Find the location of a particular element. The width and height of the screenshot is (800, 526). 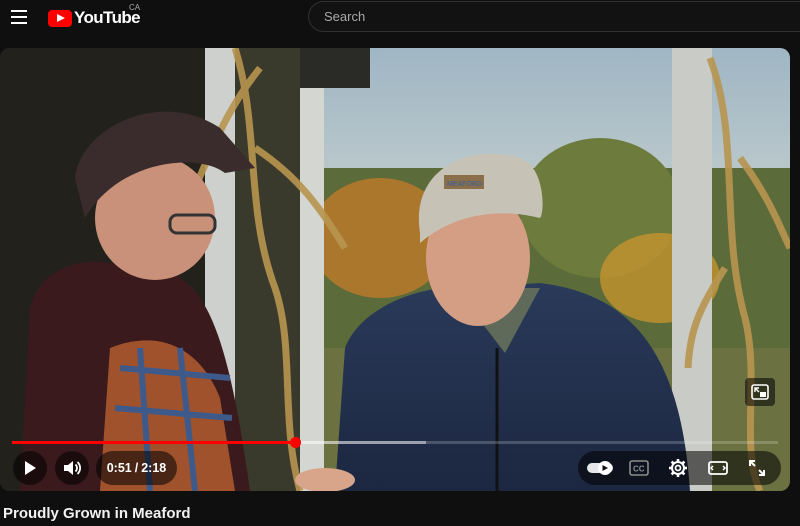

play-icon is located at coordinates (30, 468).